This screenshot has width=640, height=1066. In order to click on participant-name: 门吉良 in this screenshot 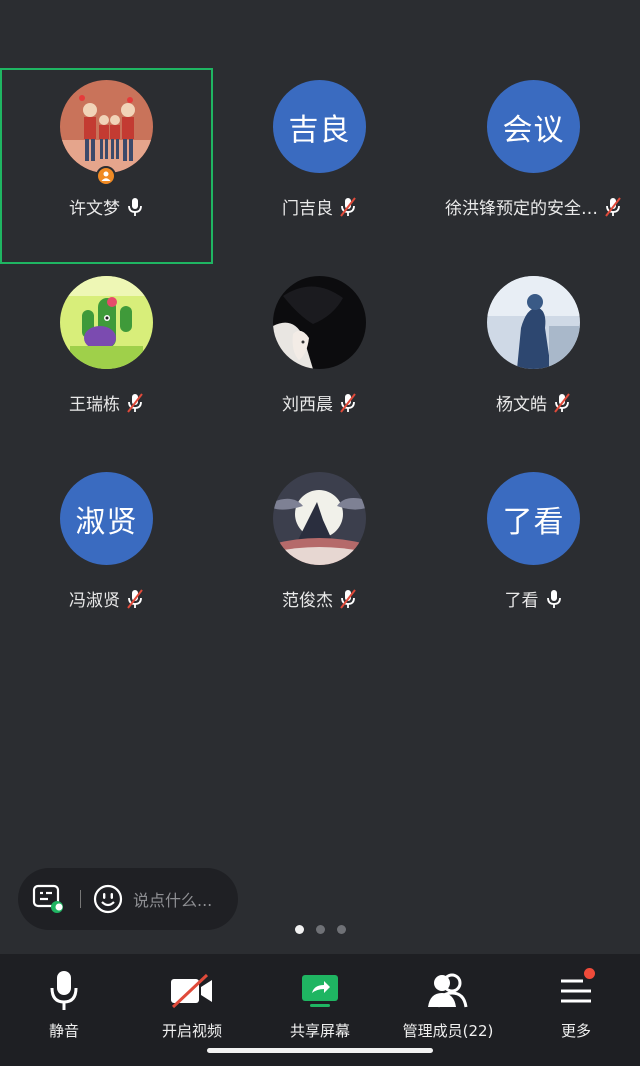, I will do `click(307, 209)`.